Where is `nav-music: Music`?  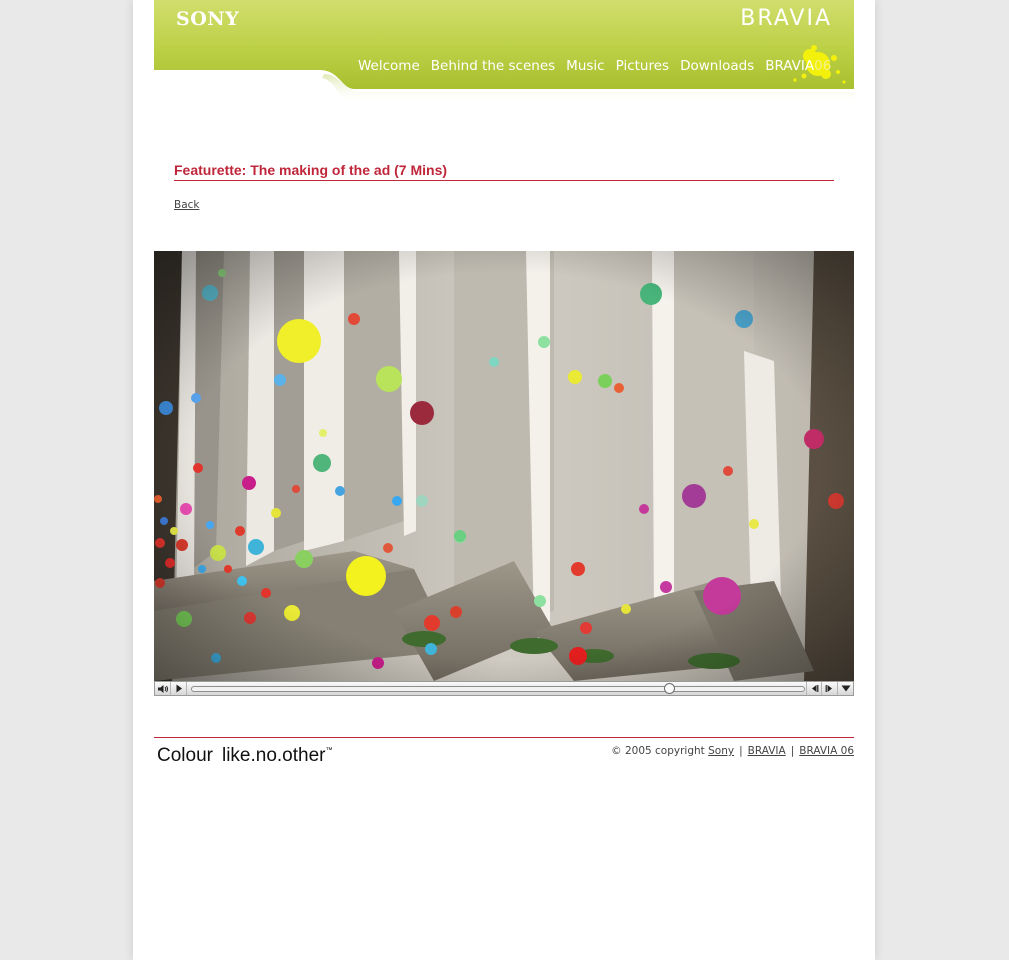 nav-music: Music is located at coordinates (585, 68).